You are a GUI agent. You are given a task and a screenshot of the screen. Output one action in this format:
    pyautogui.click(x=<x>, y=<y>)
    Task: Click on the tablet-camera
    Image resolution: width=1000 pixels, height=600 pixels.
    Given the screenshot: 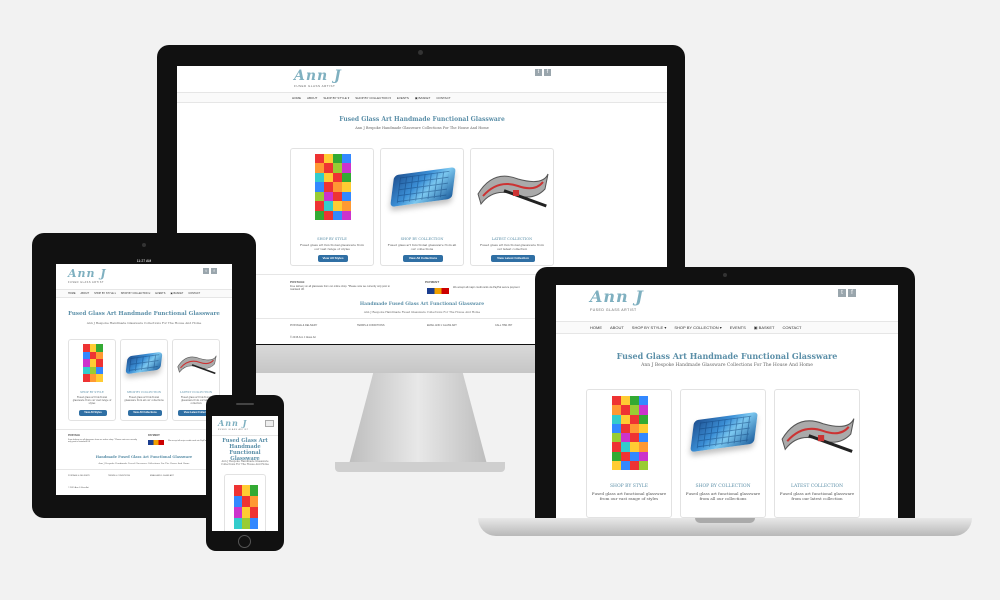 What is the action you would take?
    pyautogui.click(x=144, y=245)
    